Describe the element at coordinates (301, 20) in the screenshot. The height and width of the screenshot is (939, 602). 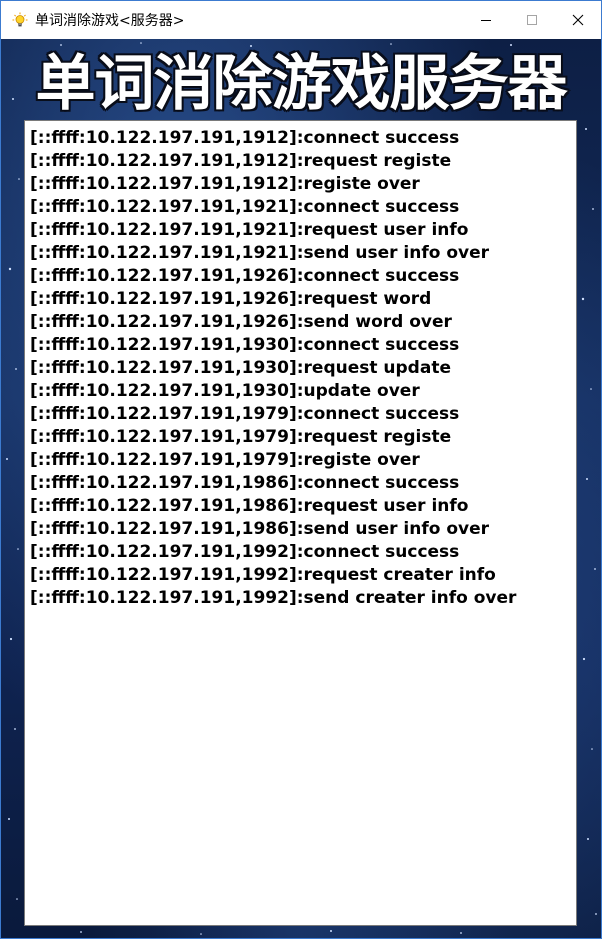
I see `title-bar: 单词消除游戏<服务器>` at that location.